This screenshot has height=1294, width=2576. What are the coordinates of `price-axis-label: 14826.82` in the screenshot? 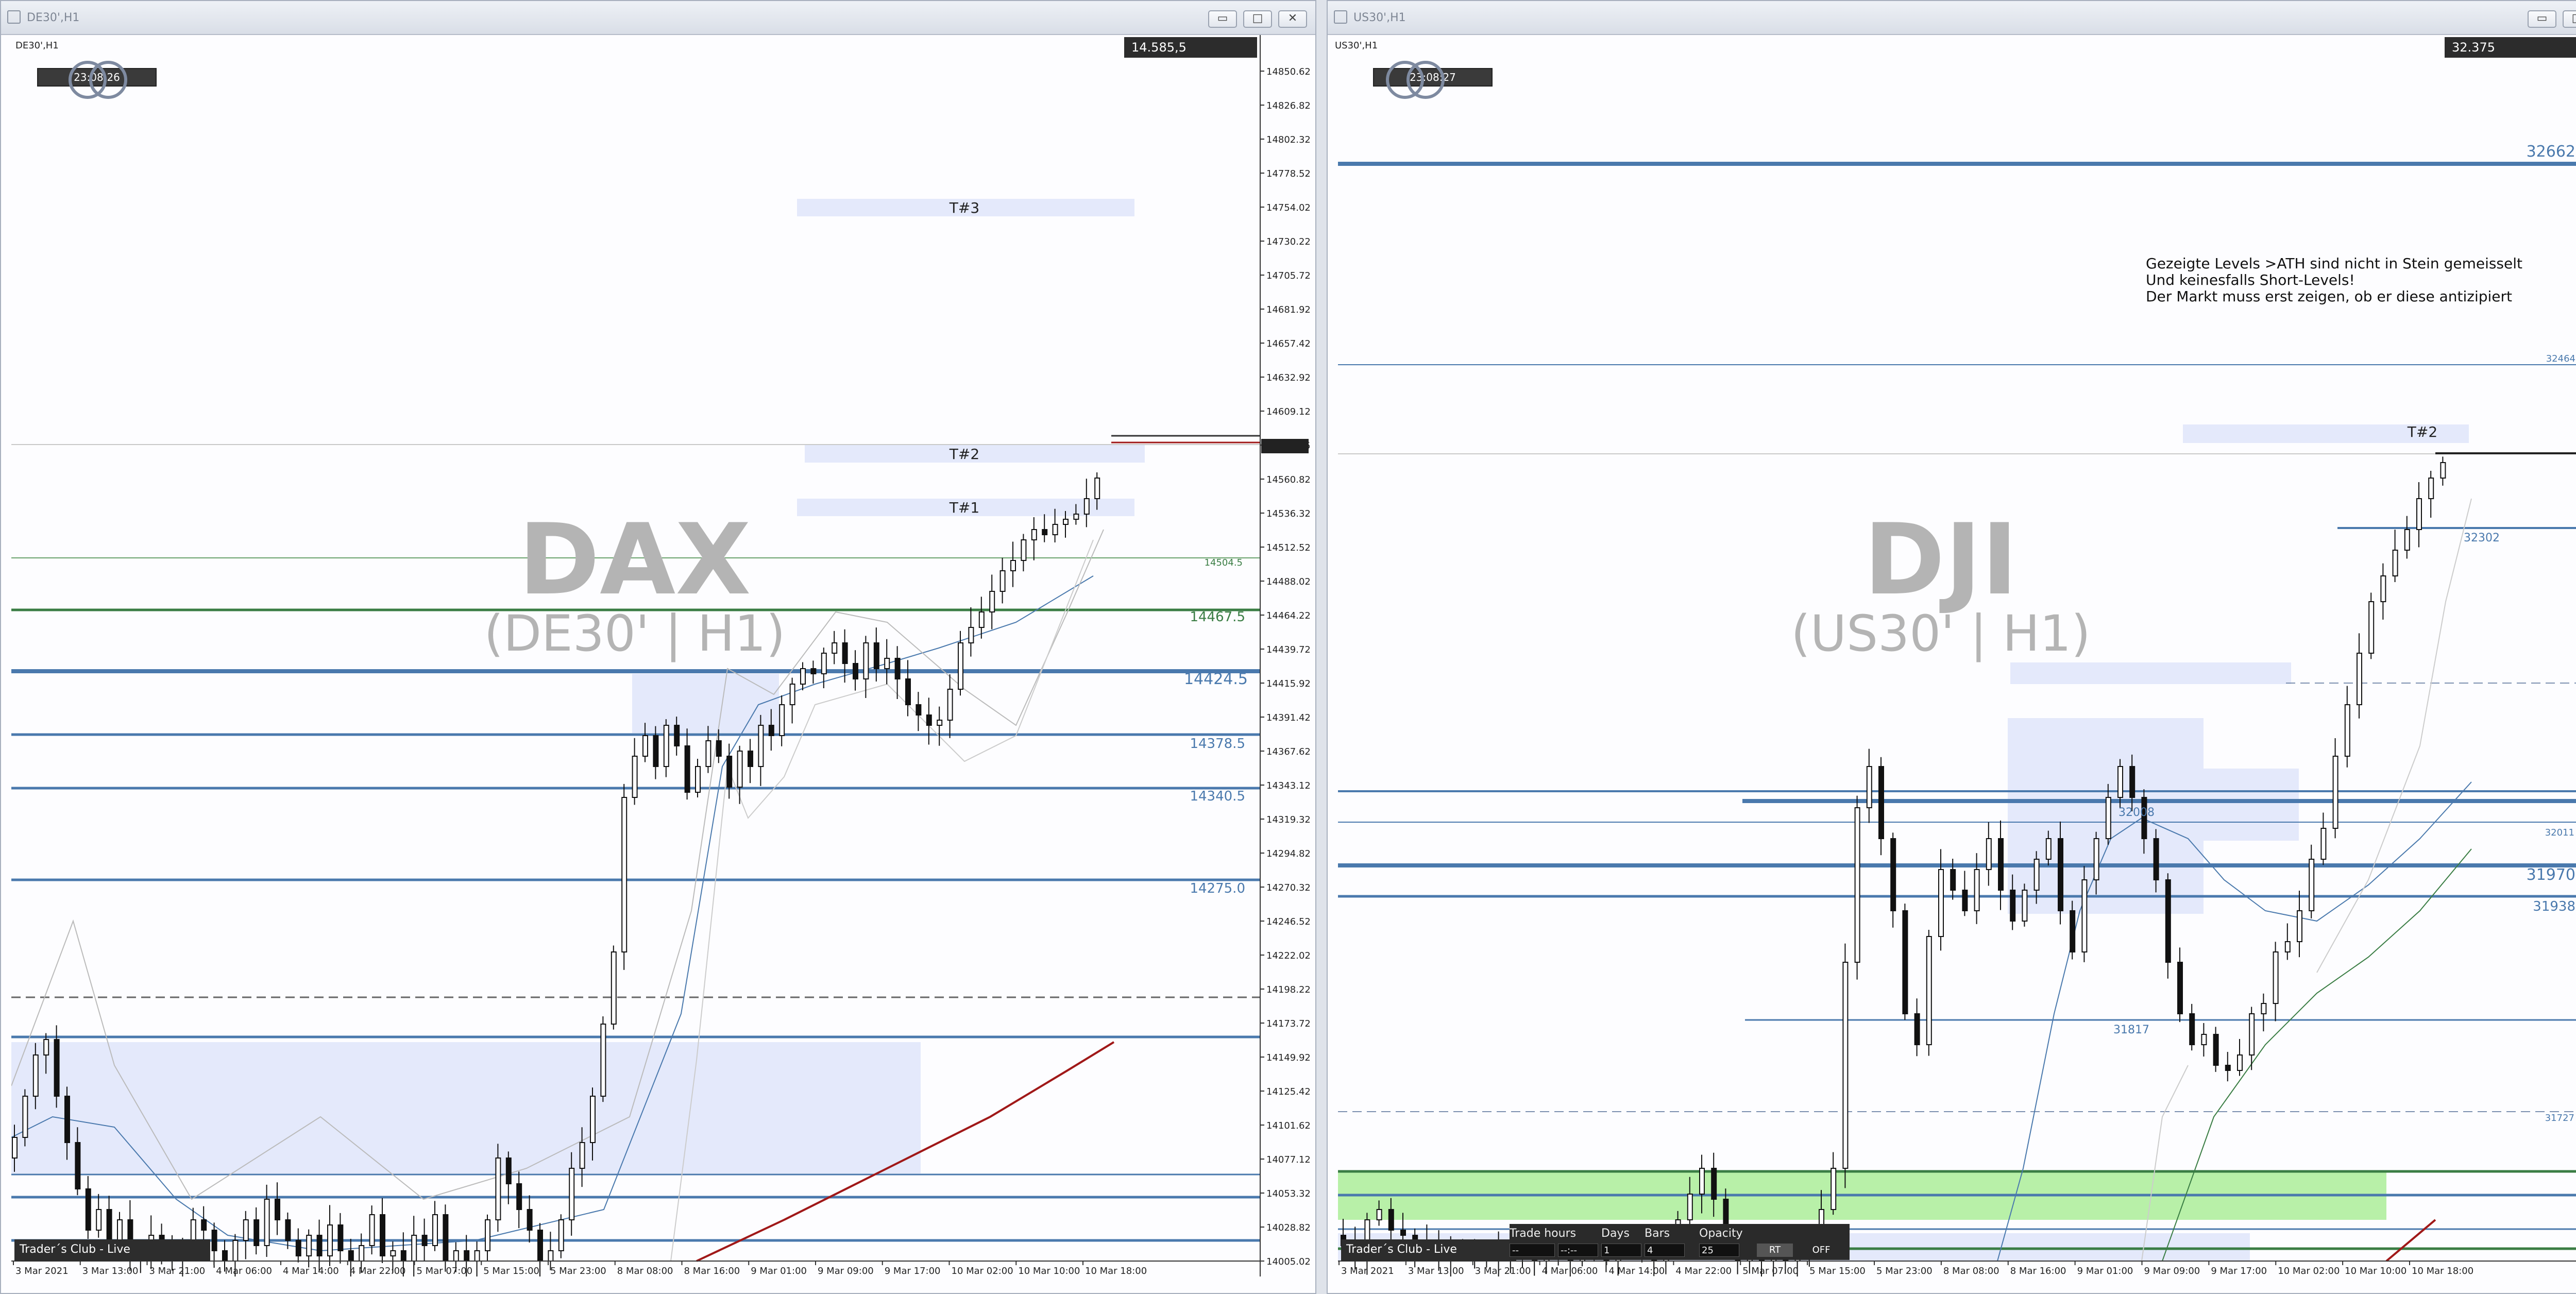 It's located at (1288, 105).